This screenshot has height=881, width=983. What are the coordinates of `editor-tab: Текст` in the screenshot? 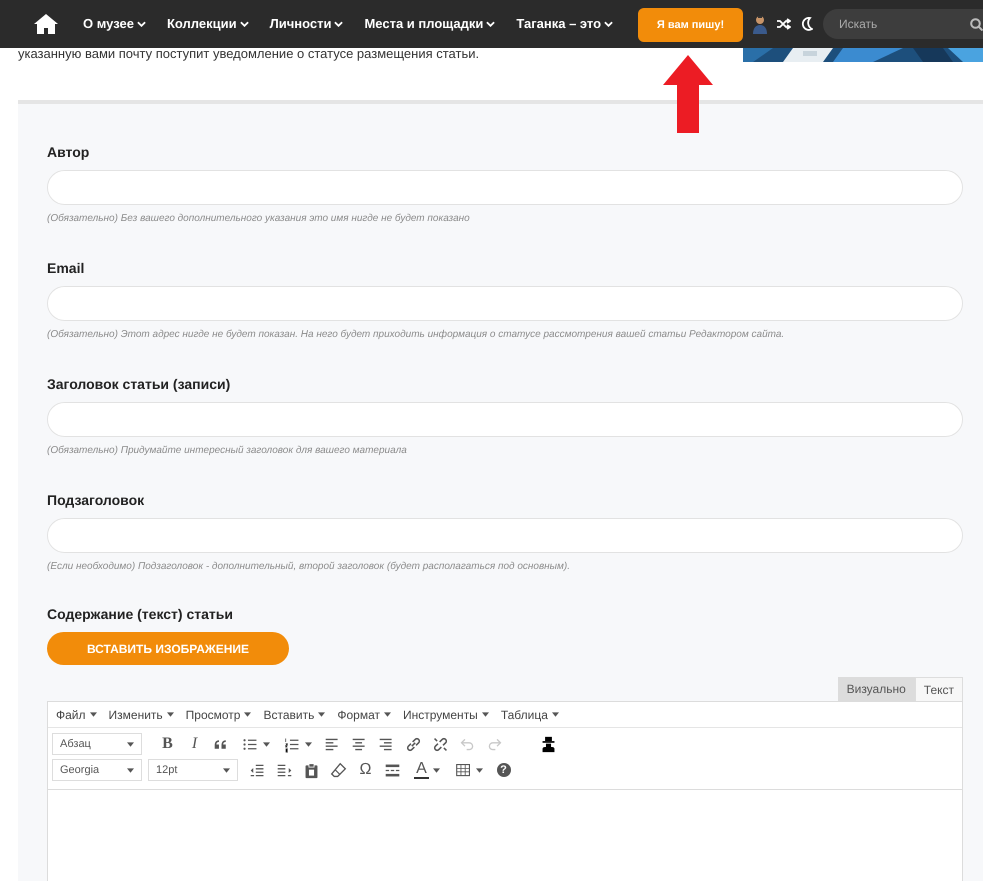 It's located at (938, 689).